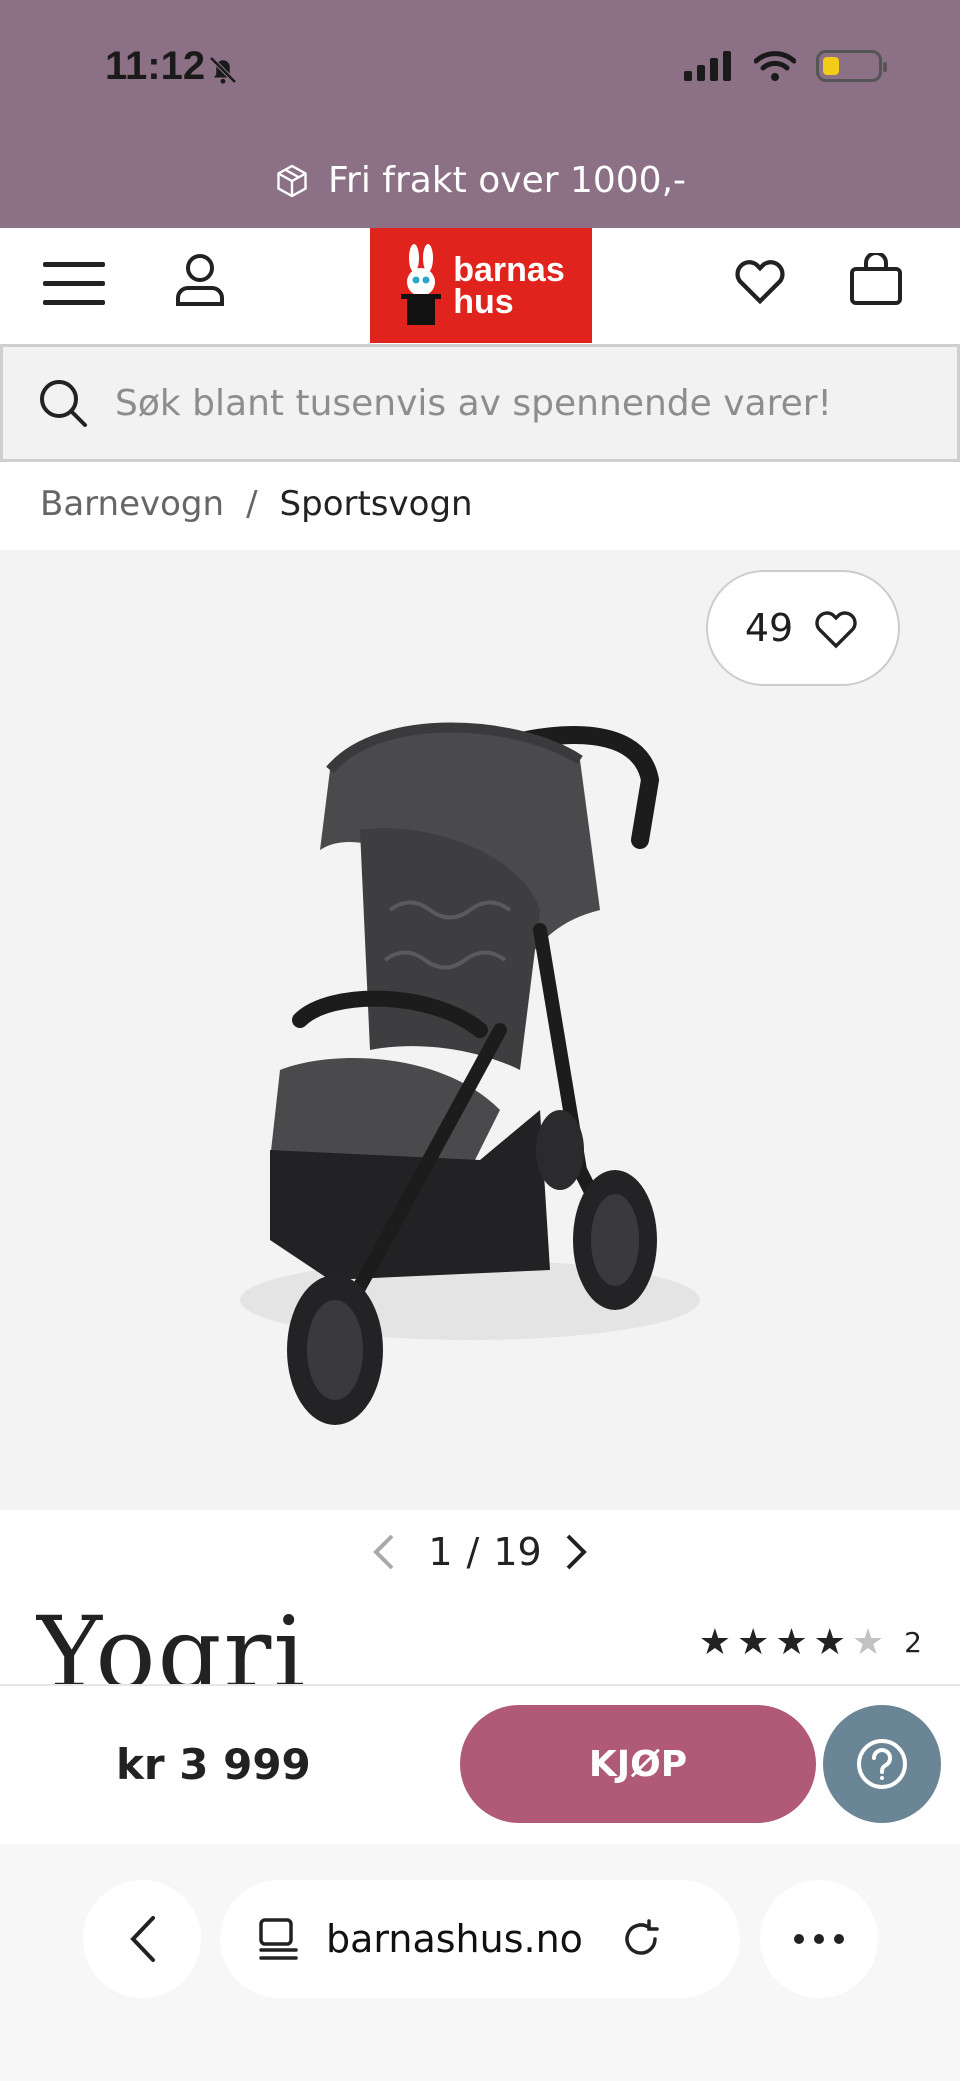  I want to click on status-time: 11:12, so click(155, 66).